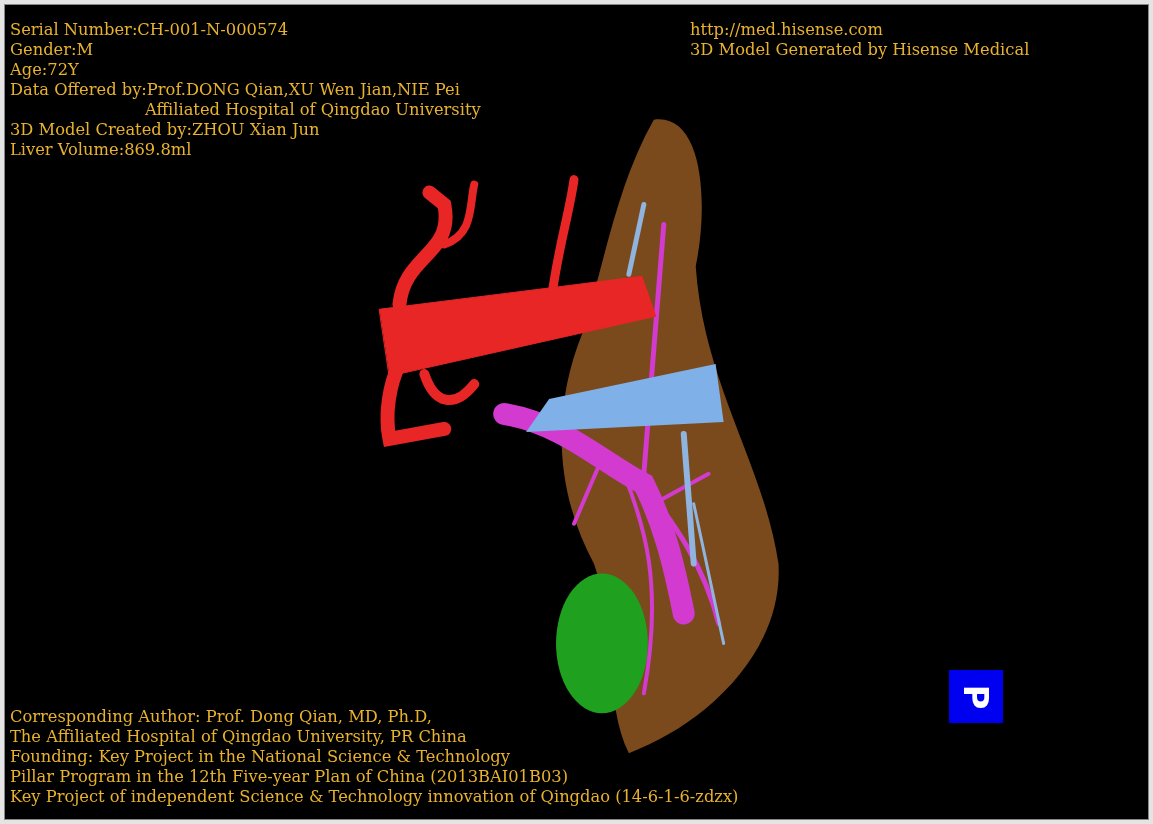  Describe the element at coordinates (238, 737) in the screenshot. I see `credit-text: The Affiliated Hospital of Qingdao University, PR China` at that location.